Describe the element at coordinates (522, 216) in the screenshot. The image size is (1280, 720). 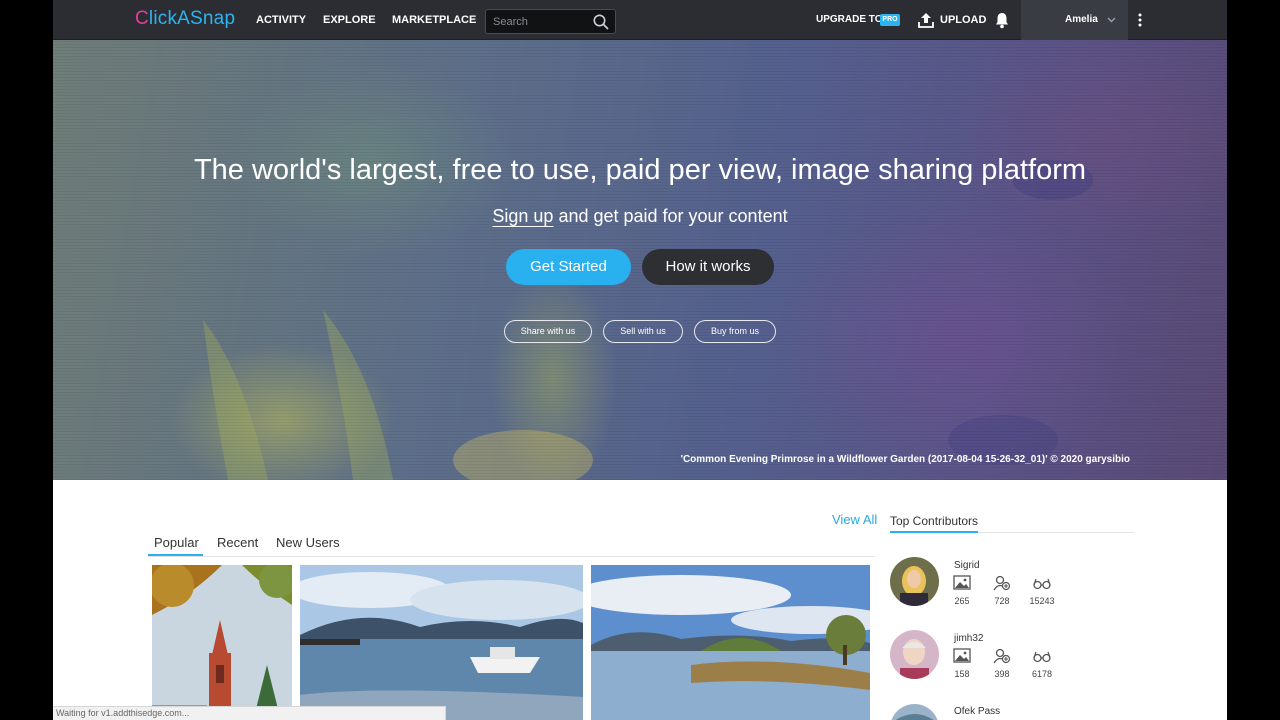
I see `sign-up-link: Sign up` at that location.